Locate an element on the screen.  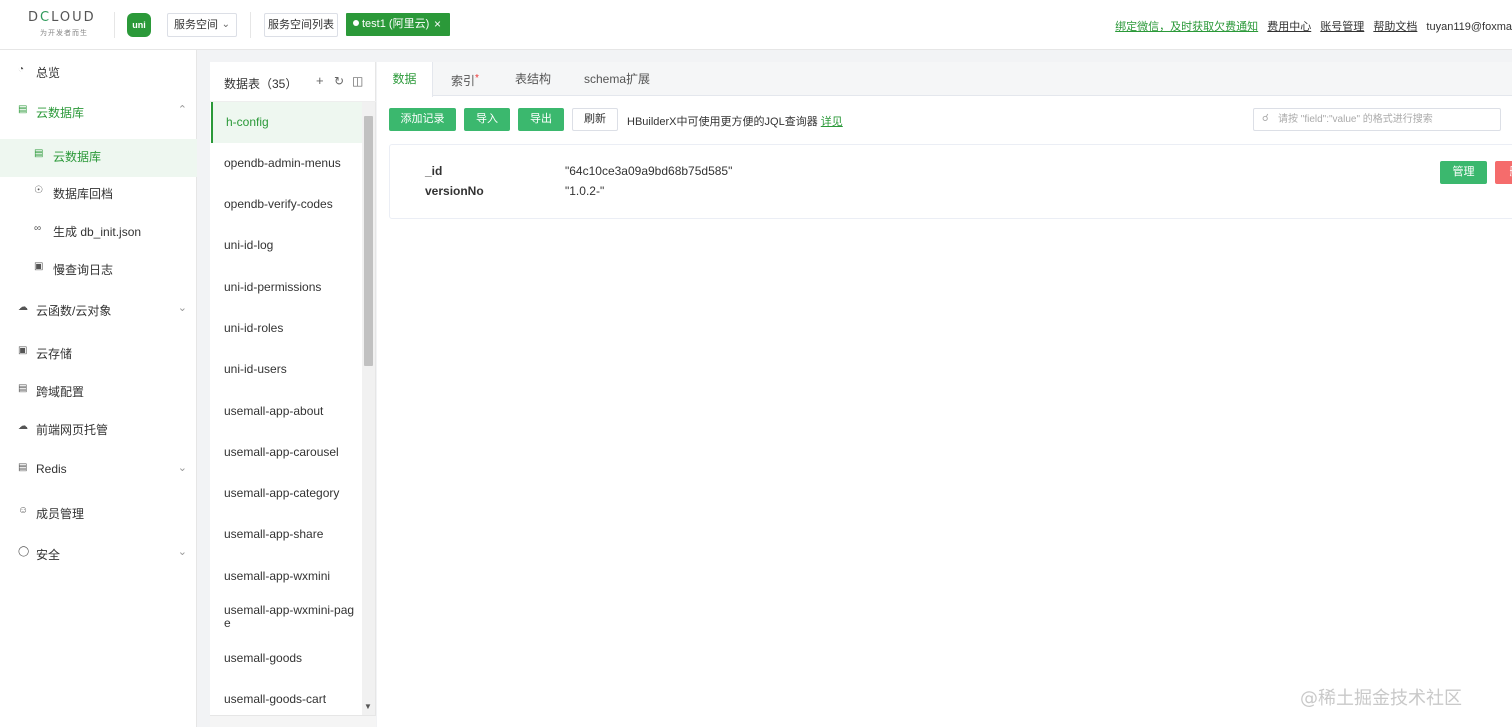
account-link: 账号管理 is located at coordinates (1342, 27).